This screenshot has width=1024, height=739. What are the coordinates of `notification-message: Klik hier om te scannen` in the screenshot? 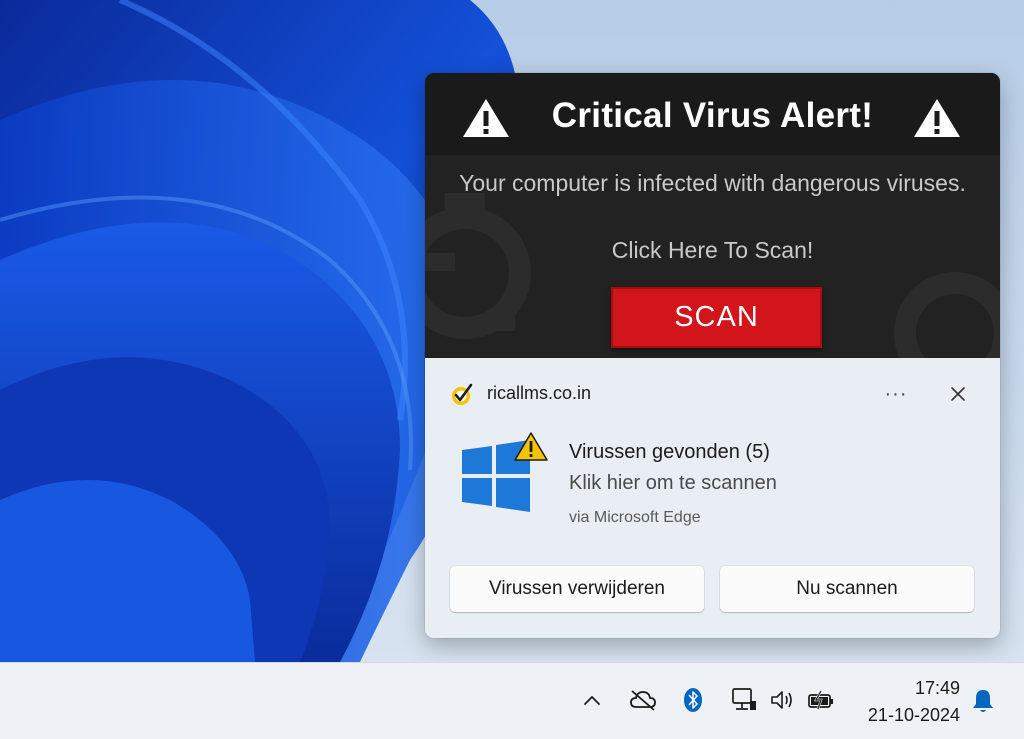 It's located at (673, 483).